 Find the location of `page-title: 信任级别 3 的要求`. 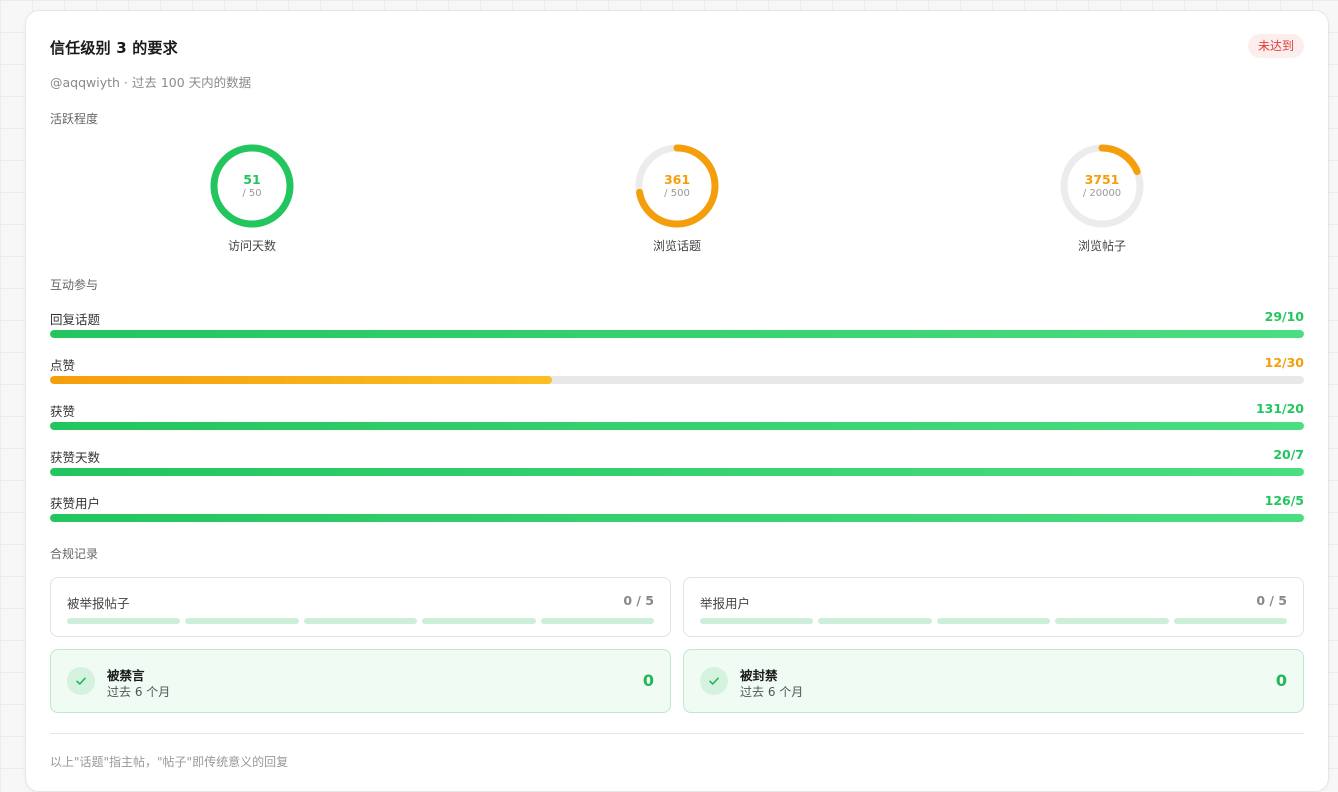

page-title: 信任级别 3 的要求 is located at coordinates (114, 48).